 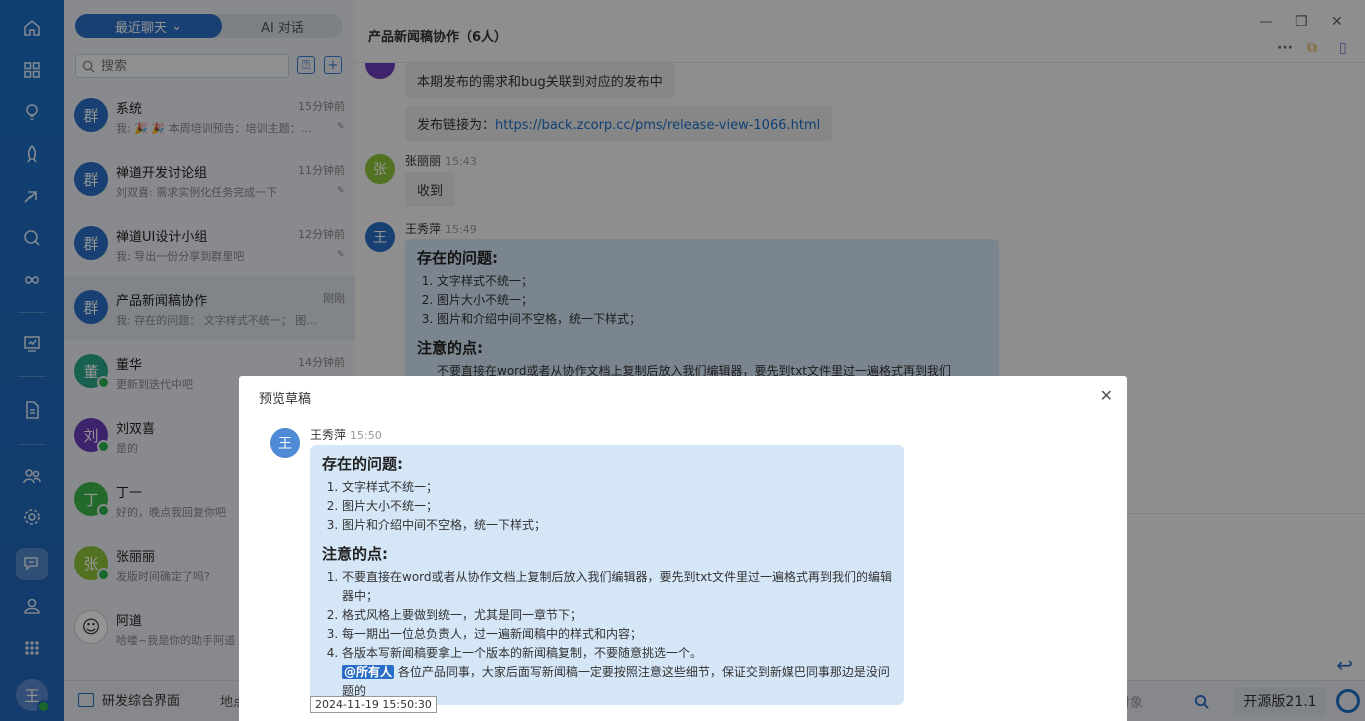 I want to click on close-icon: ✕, so click(x=1106, y=395).